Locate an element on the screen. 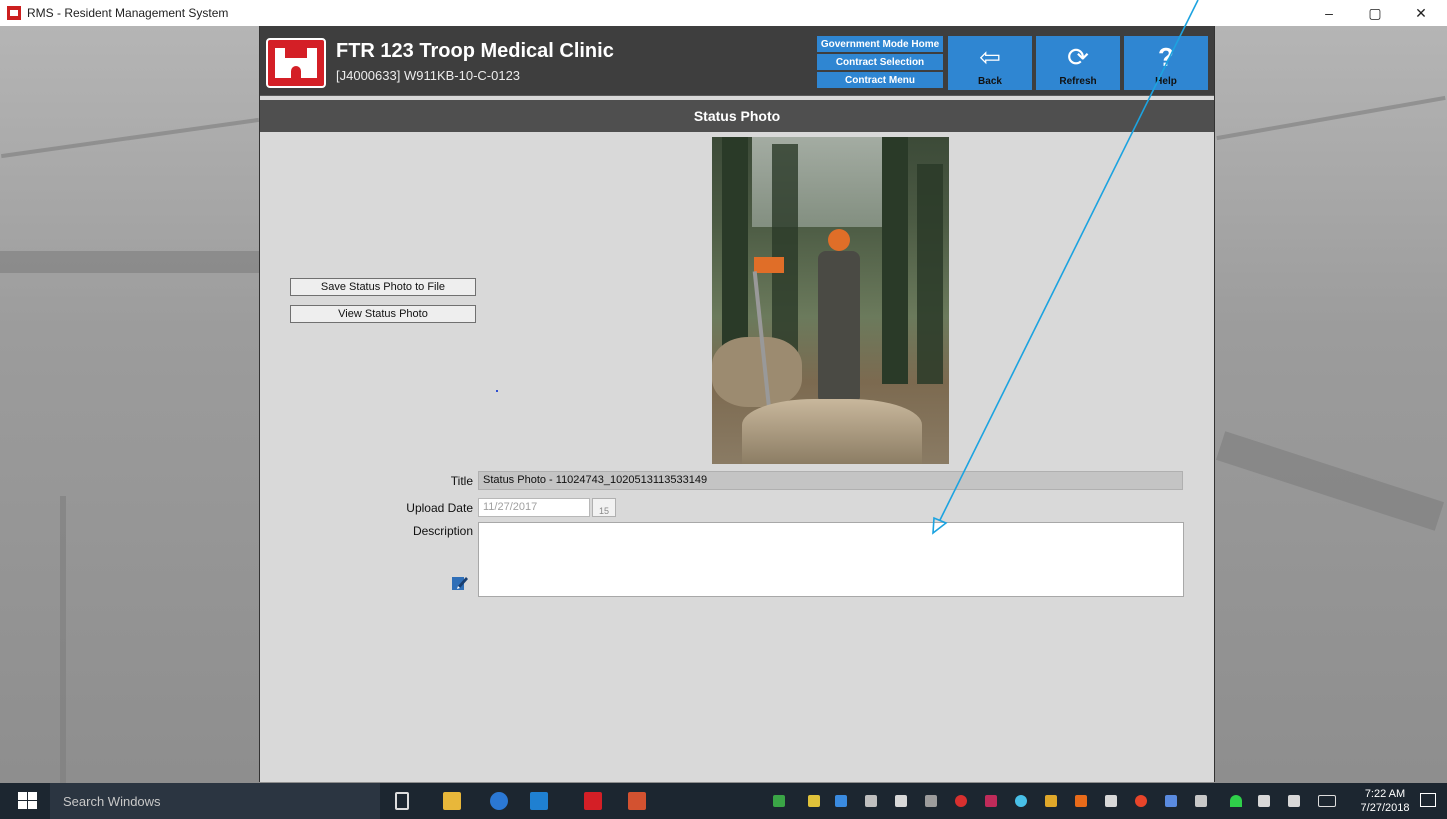 The image size is (1447, 819). project-title: FTR 123 Troop Medical Clinic is located at coordinates (475, 51).